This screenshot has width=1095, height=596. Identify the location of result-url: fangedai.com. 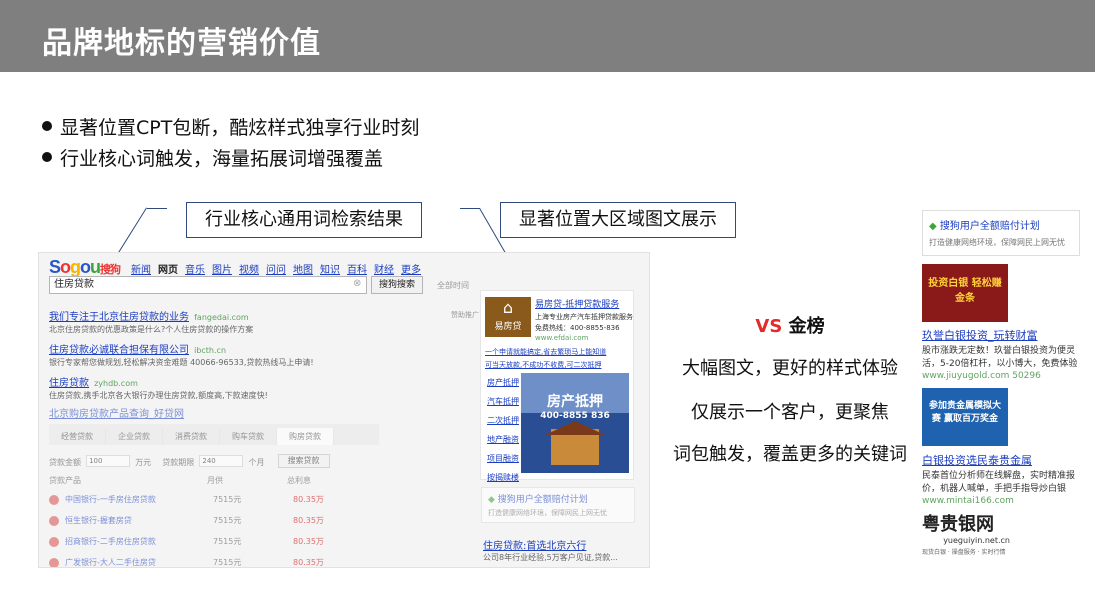
(221, 317).